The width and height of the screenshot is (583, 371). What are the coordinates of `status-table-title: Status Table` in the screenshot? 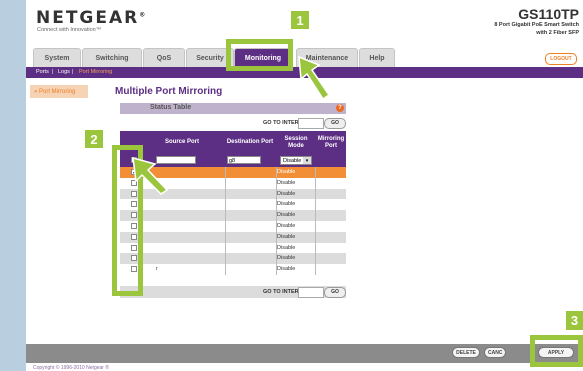 It's located at (171, 107).